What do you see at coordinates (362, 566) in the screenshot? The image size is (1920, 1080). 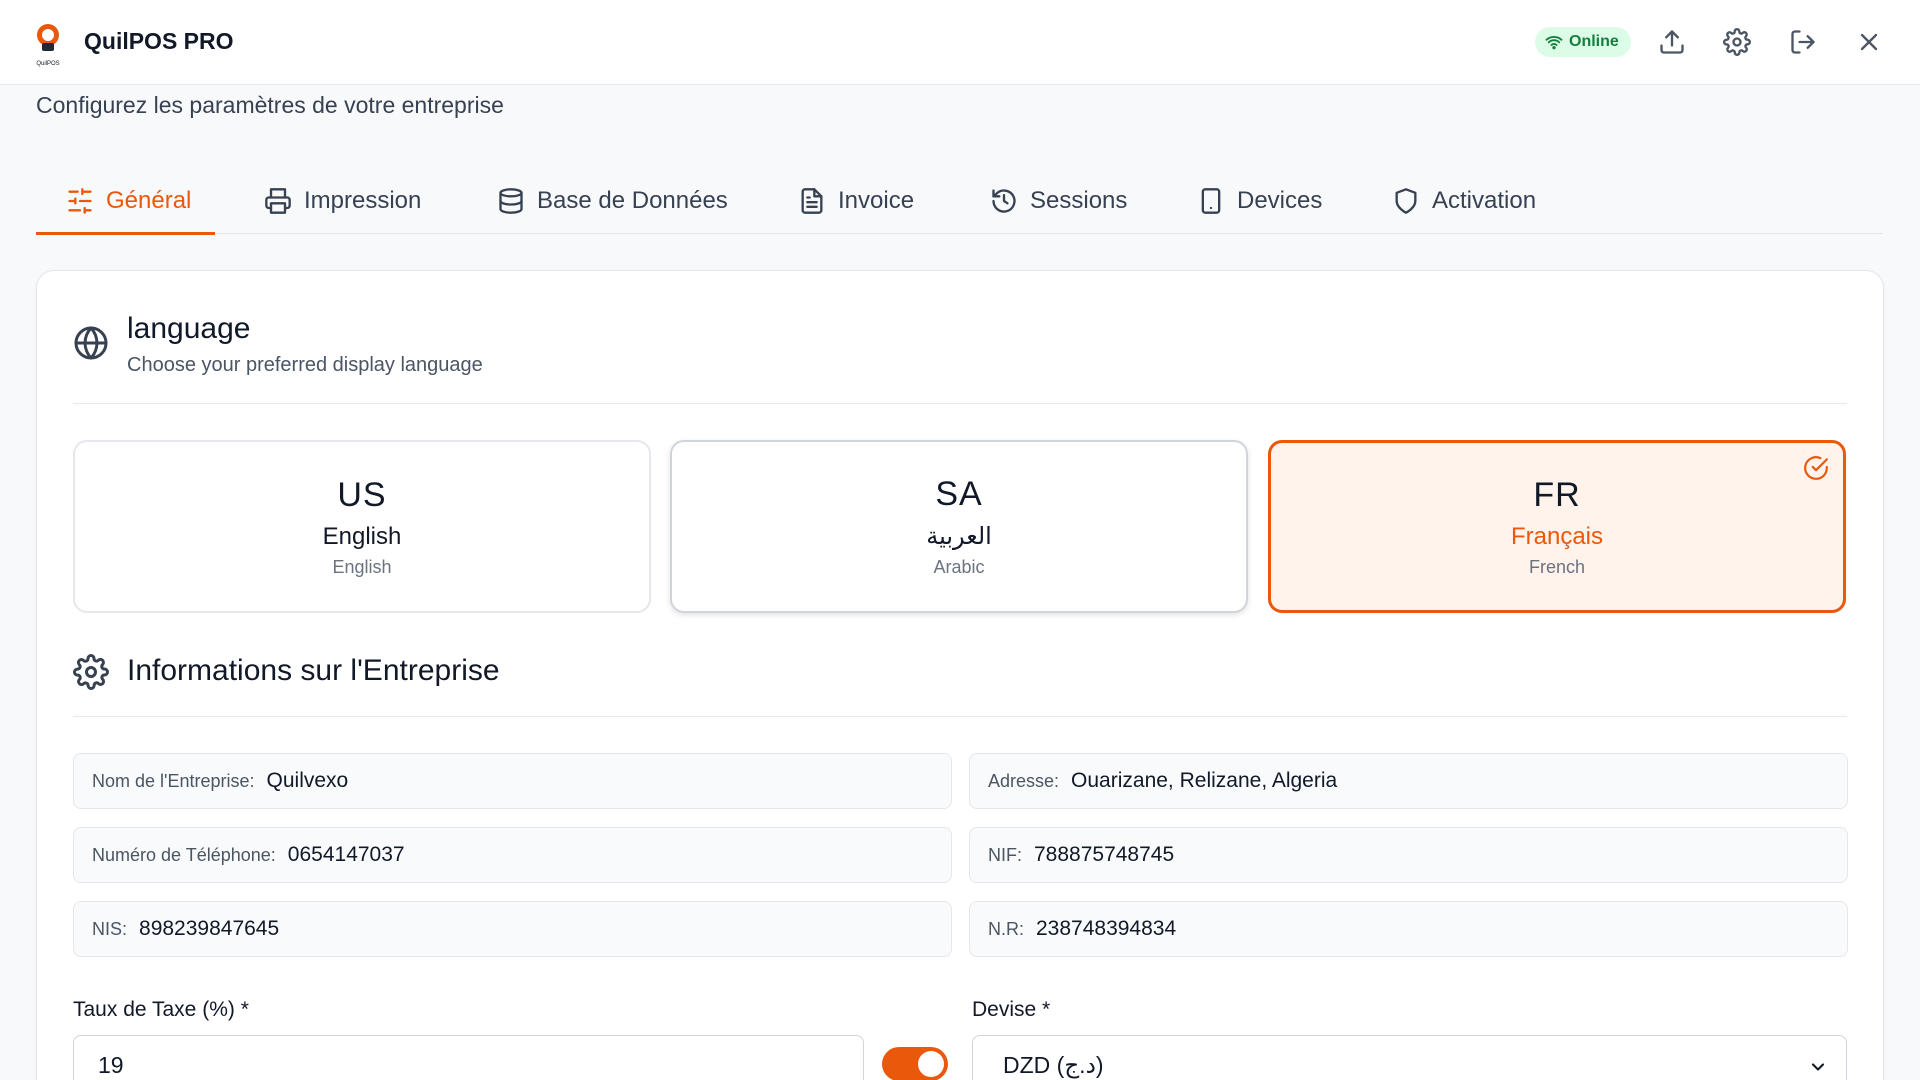 I see `language-english-name: English` at bounding box center [362, 566].